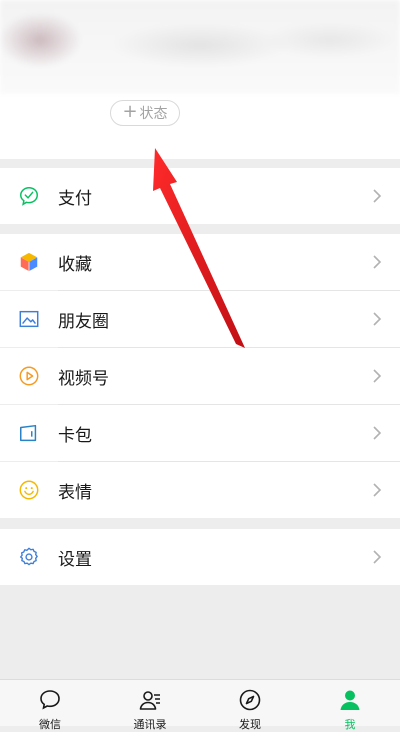 This screenshot has width=400, height=732. I want to click on person-icon, so click(350, 700).